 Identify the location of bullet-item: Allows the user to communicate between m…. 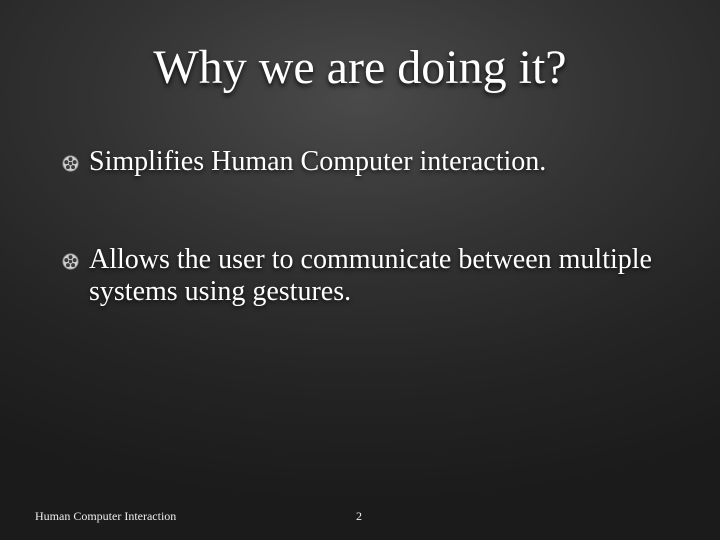
(382, 276).